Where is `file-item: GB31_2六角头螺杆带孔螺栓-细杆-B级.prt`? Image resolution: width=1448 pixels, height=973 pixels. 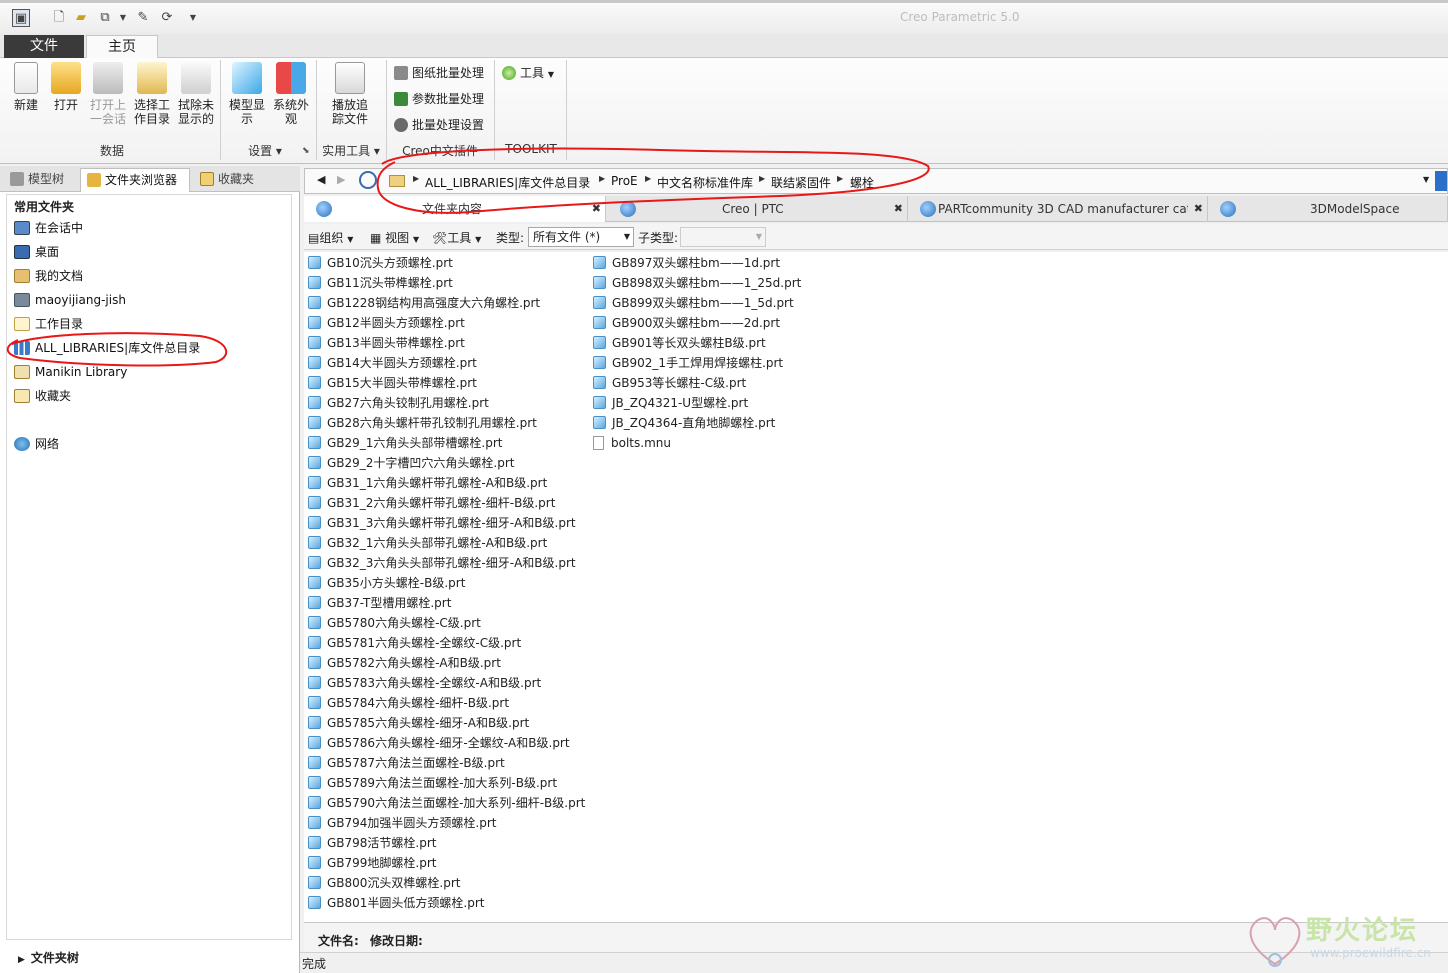 file-item: GB31_2六角头螺杆带孔螺栓-细杆-B级.prt is located at coordinates (431, 503).